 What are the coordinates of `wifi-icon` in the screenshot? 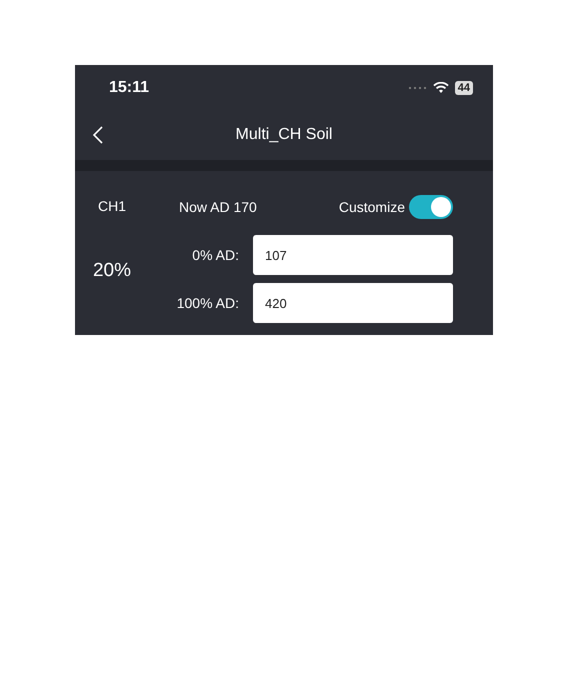 It's located at (440, 88).